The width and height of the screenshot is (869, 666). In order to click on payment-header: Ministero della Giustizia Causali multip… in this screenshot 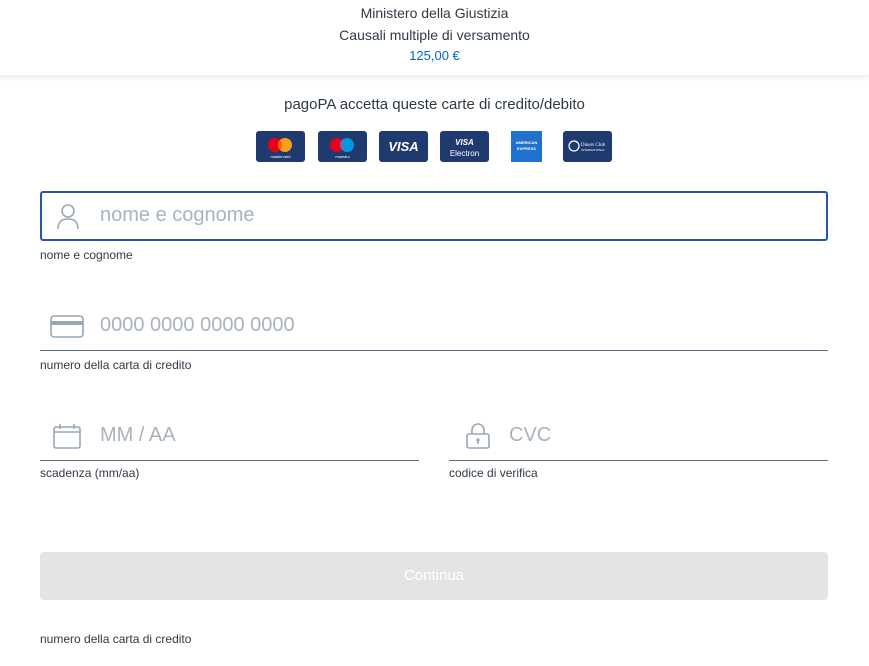, I will do `click(434, 38)`.